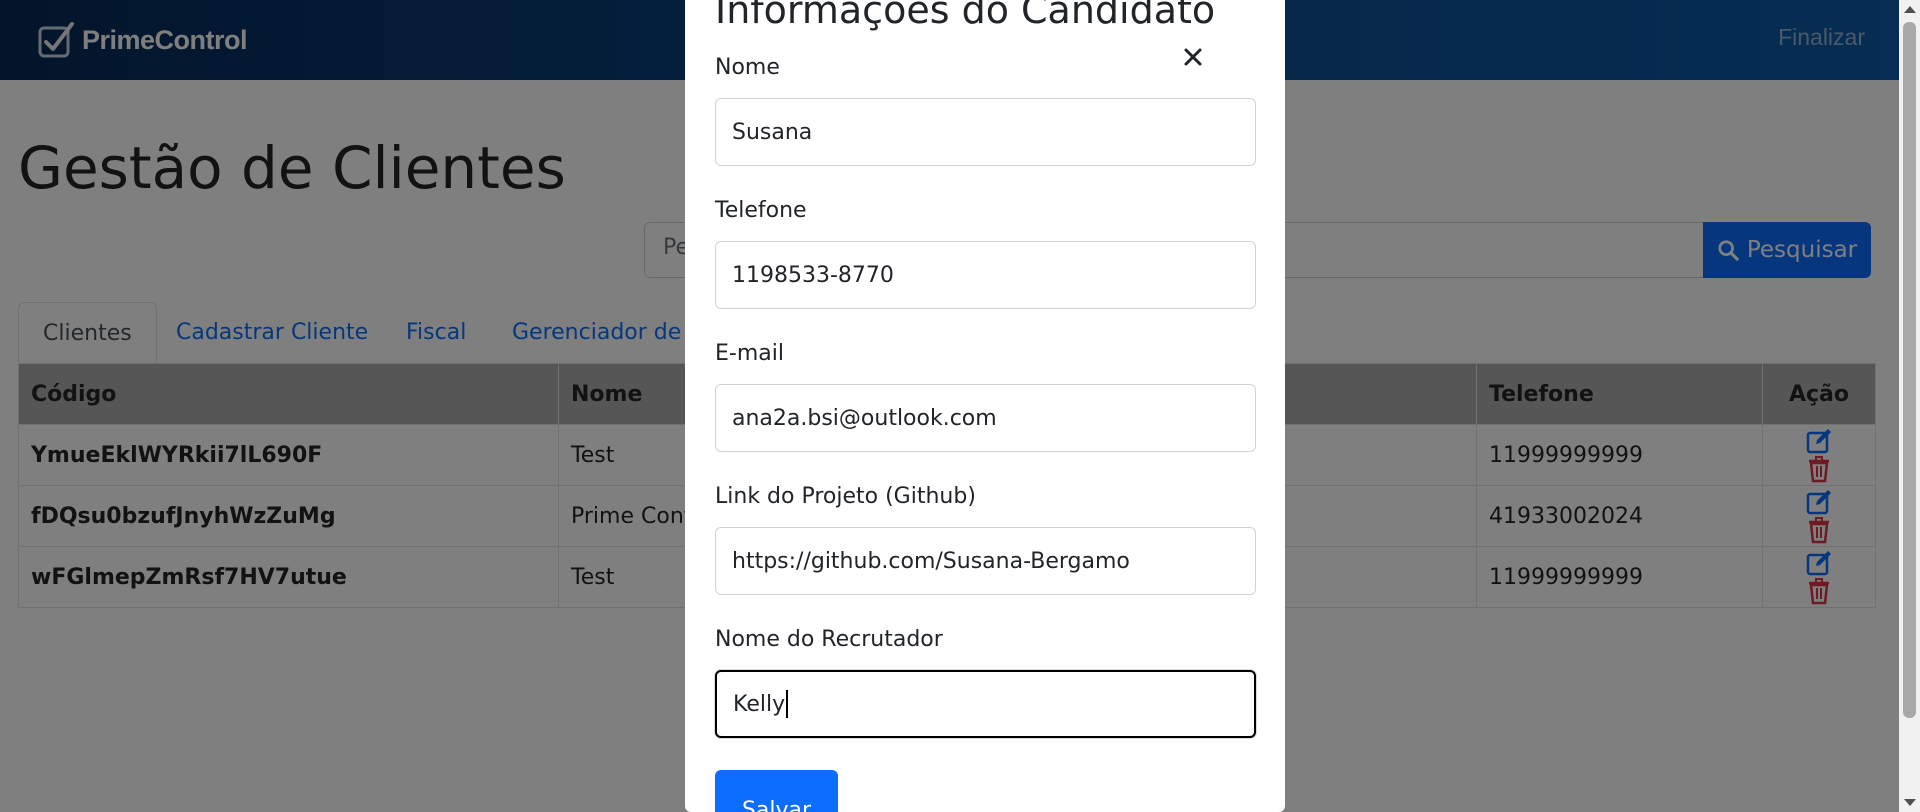 The width and height of the screenshot is (1920, 812). I want to click on recrutador-field: Kelly, so click(985, 704).